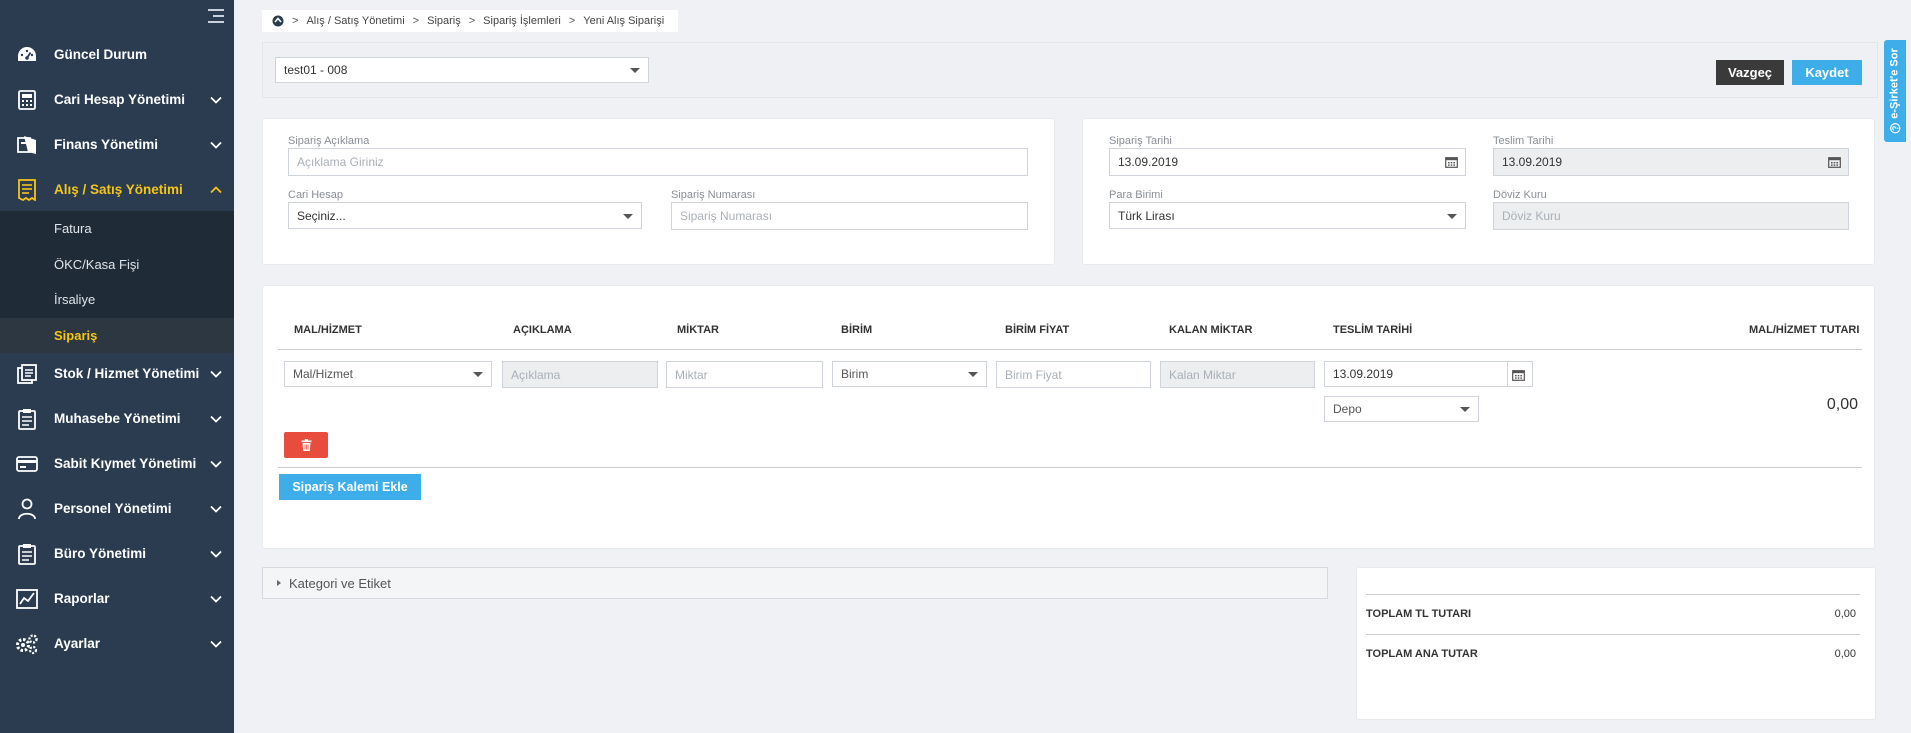  What do you see at coordinates (117, 144) in the screenshot?
I see `sidebar-item-finans: Finans Yönetimi` at bounding box center [117, 144].